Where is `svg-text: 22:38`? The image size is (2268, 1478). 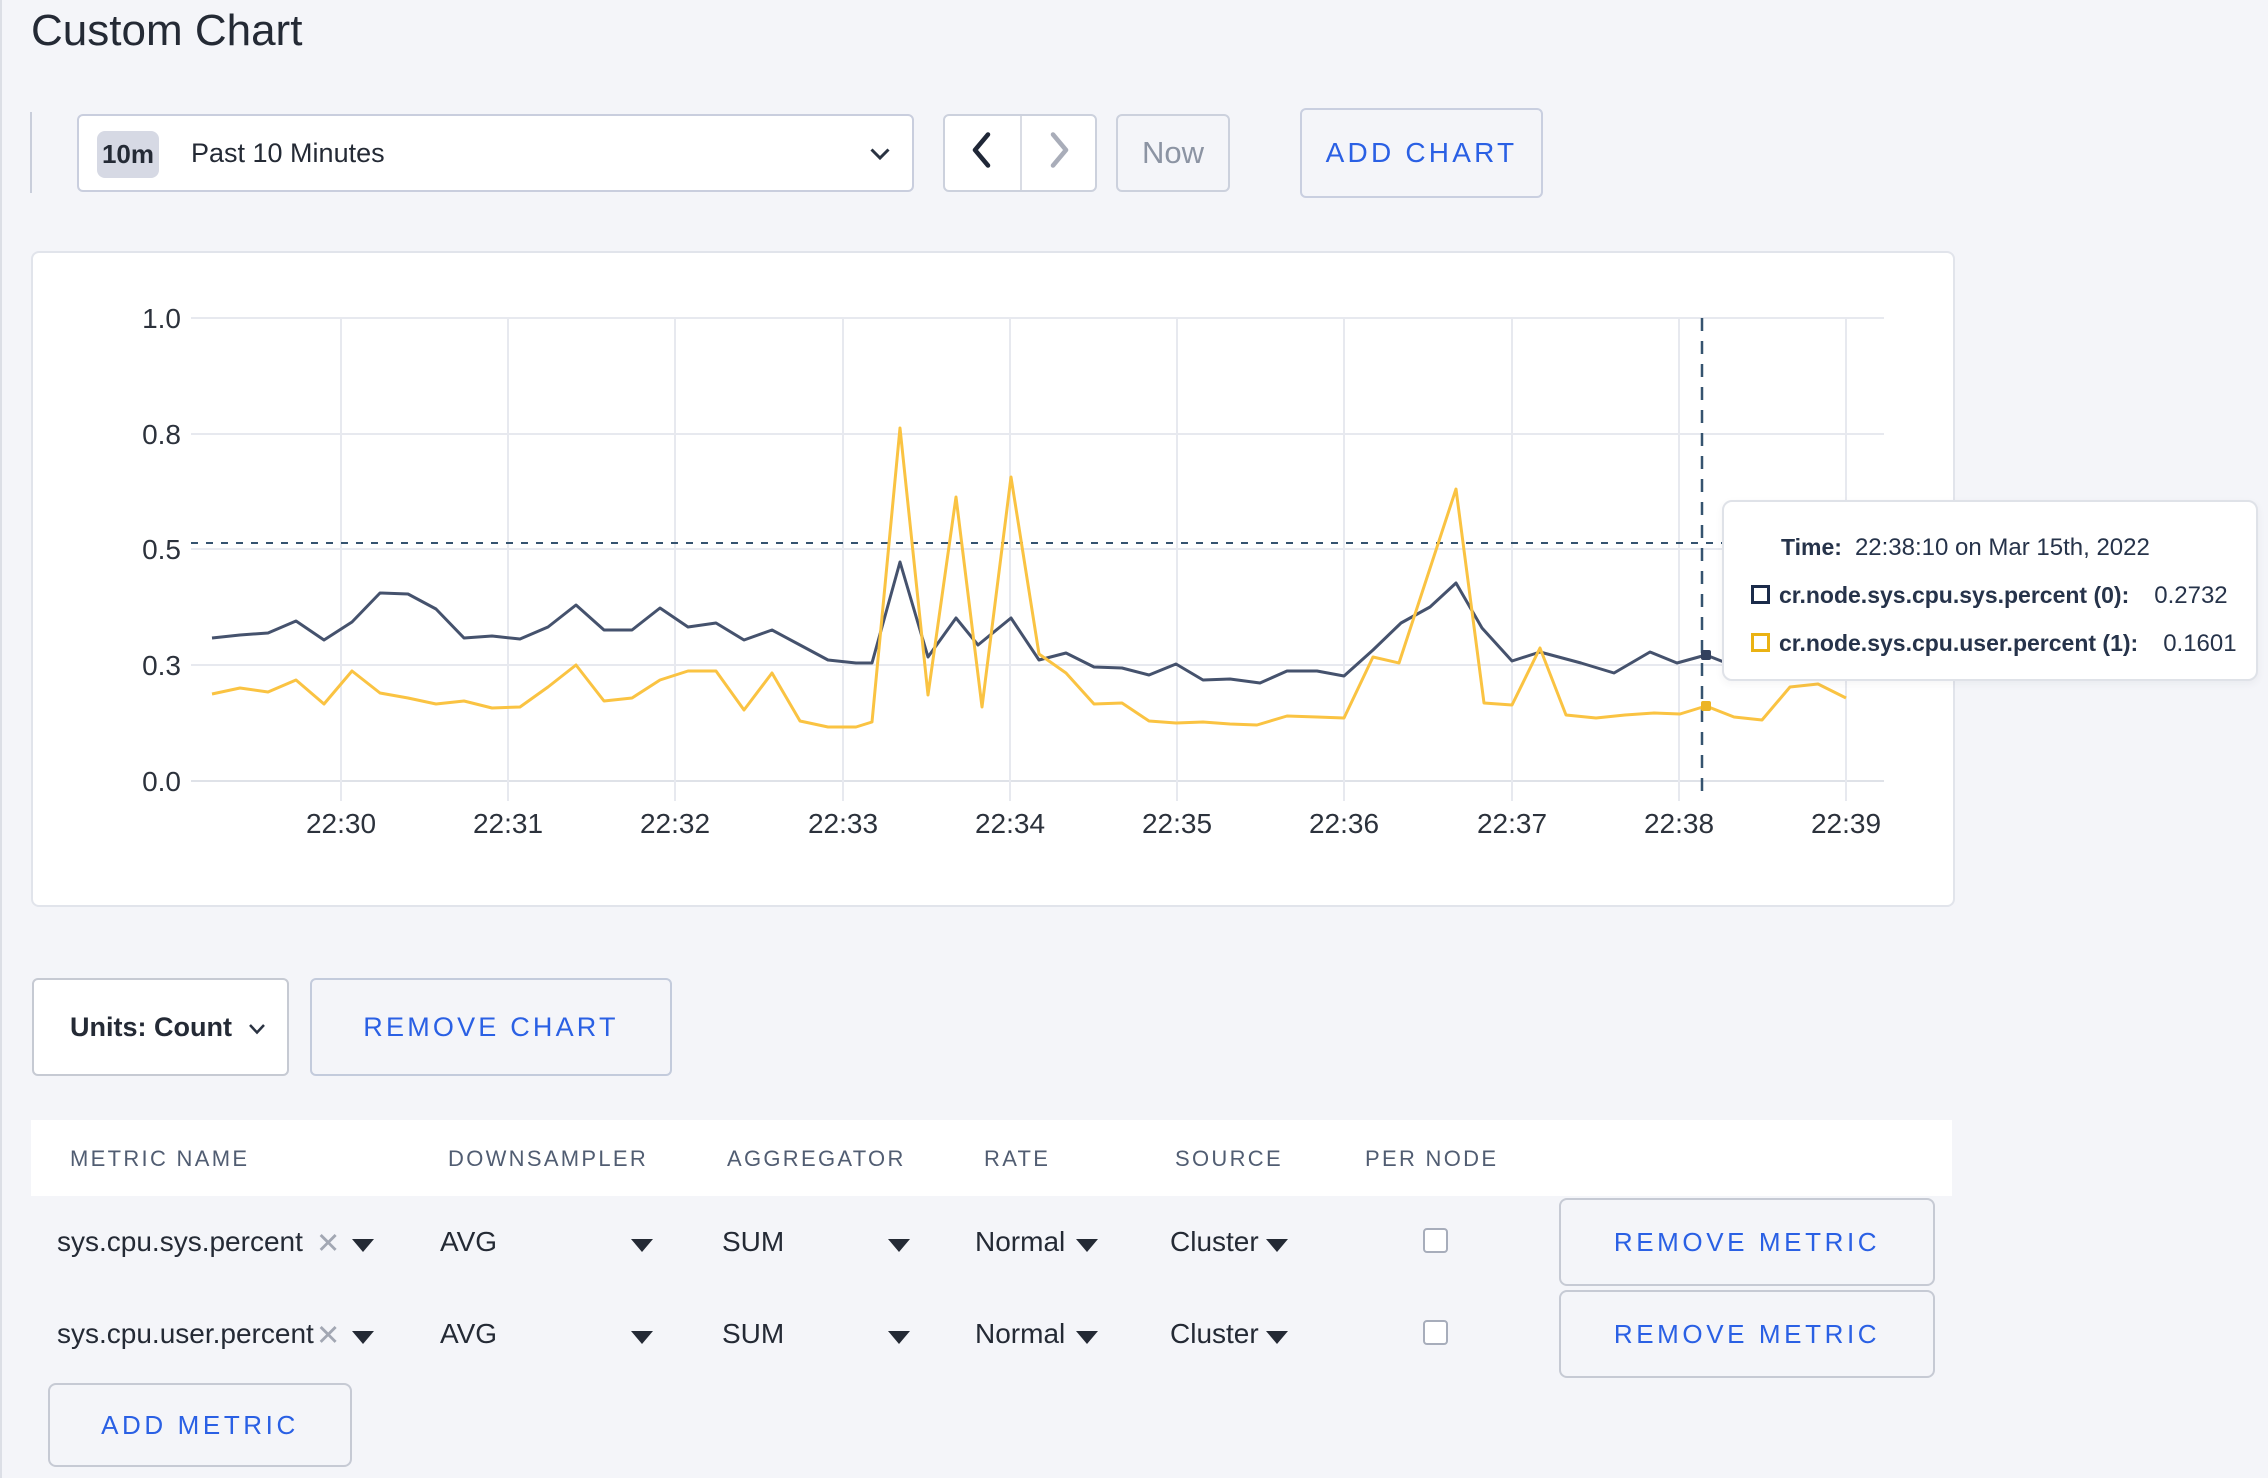
svg-text: 22:38 is located at coordinates (1679, 823).